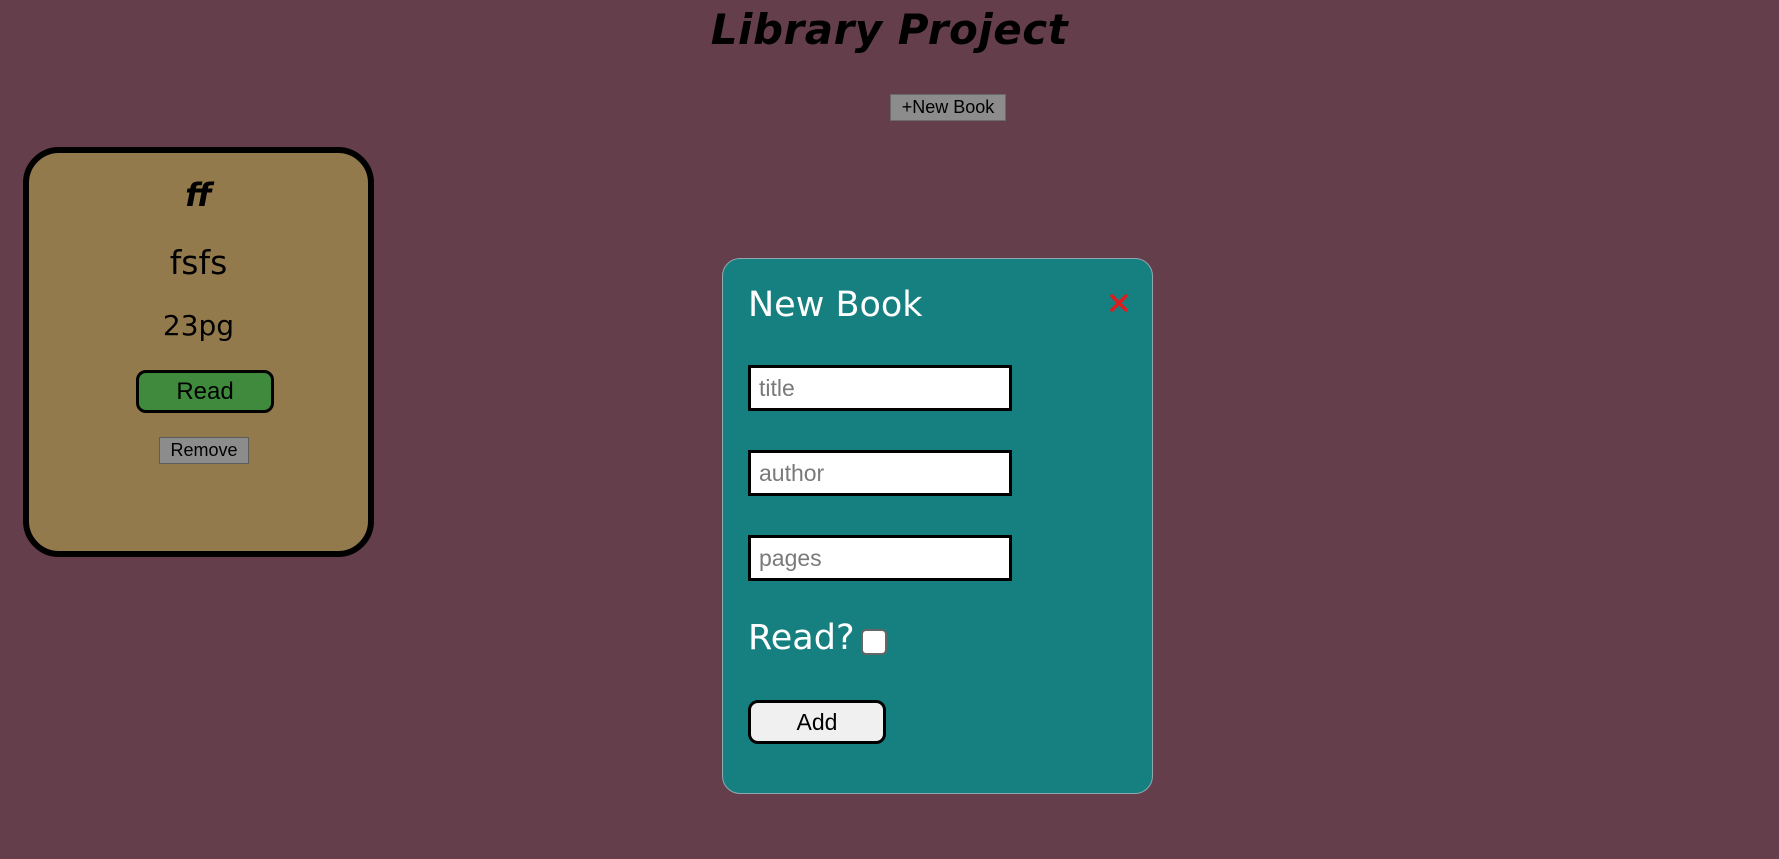 This screenshot has width=1779, height=859. I want to click on close-modal-button, so click(1119, 303).